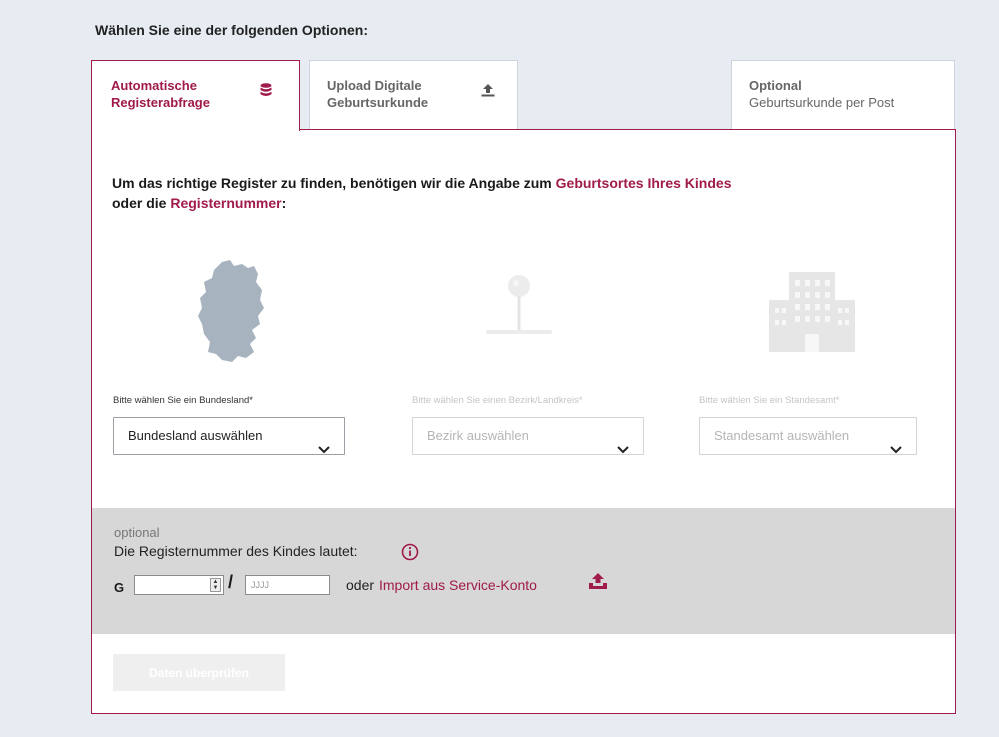 The image size is (999, 737). What do you see at coordinates (360, 585) in the screenshot?
I see `or-text: oder` at bounding box center [360, 585].